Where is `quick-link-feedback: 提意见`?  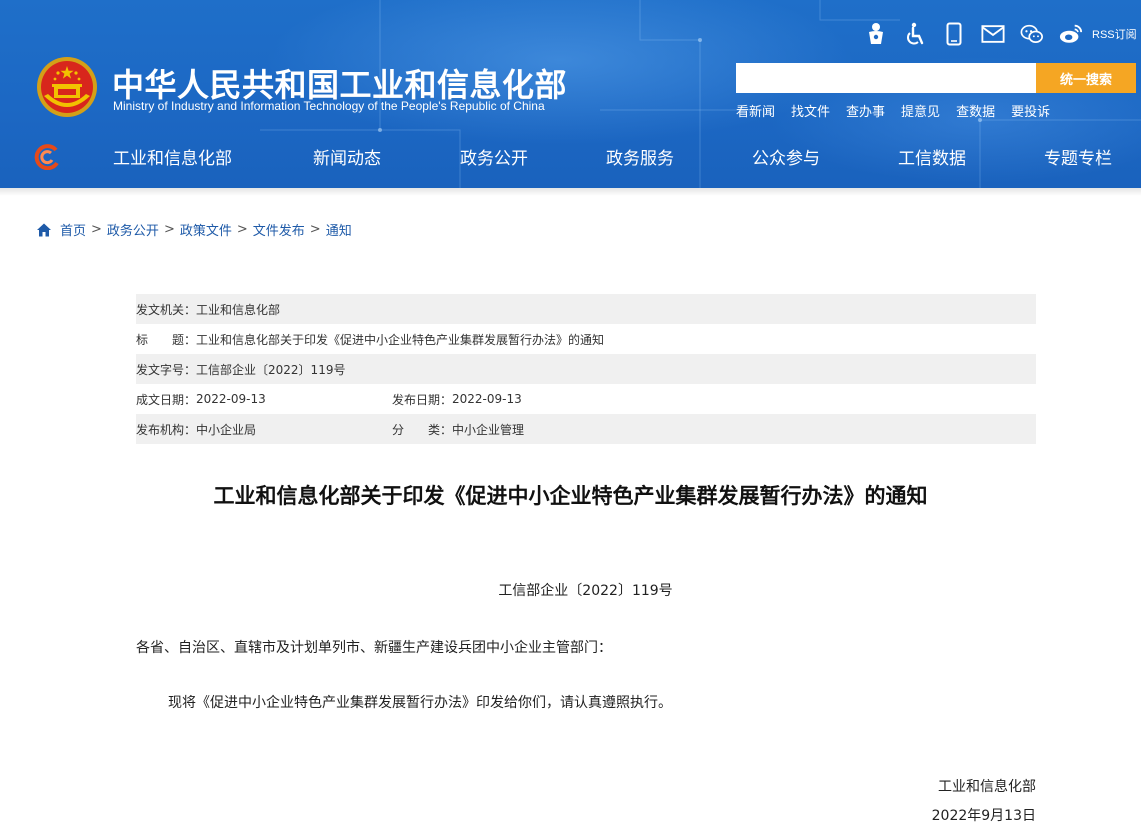
quick-link-feedback: 提意见 is located at coordinates (920, 110).